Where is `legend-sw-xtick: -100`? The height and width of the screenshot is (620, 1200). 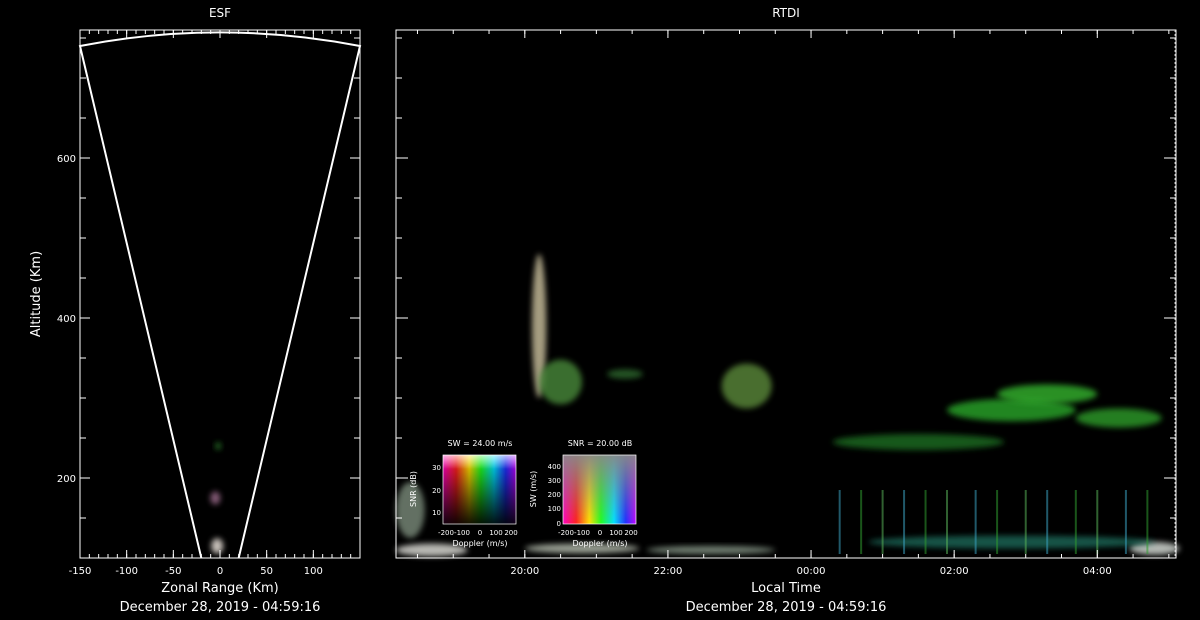 legend-sw-xtick: -100 is located at coordinates (582, 533).